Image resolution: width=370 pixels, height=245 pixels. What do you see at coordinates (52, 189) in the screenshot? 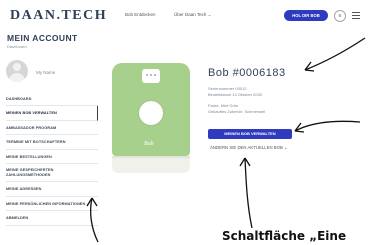
I see `sidebar-item-addresses: MEINE ADRESSEN` at bounding box center [52, 189].